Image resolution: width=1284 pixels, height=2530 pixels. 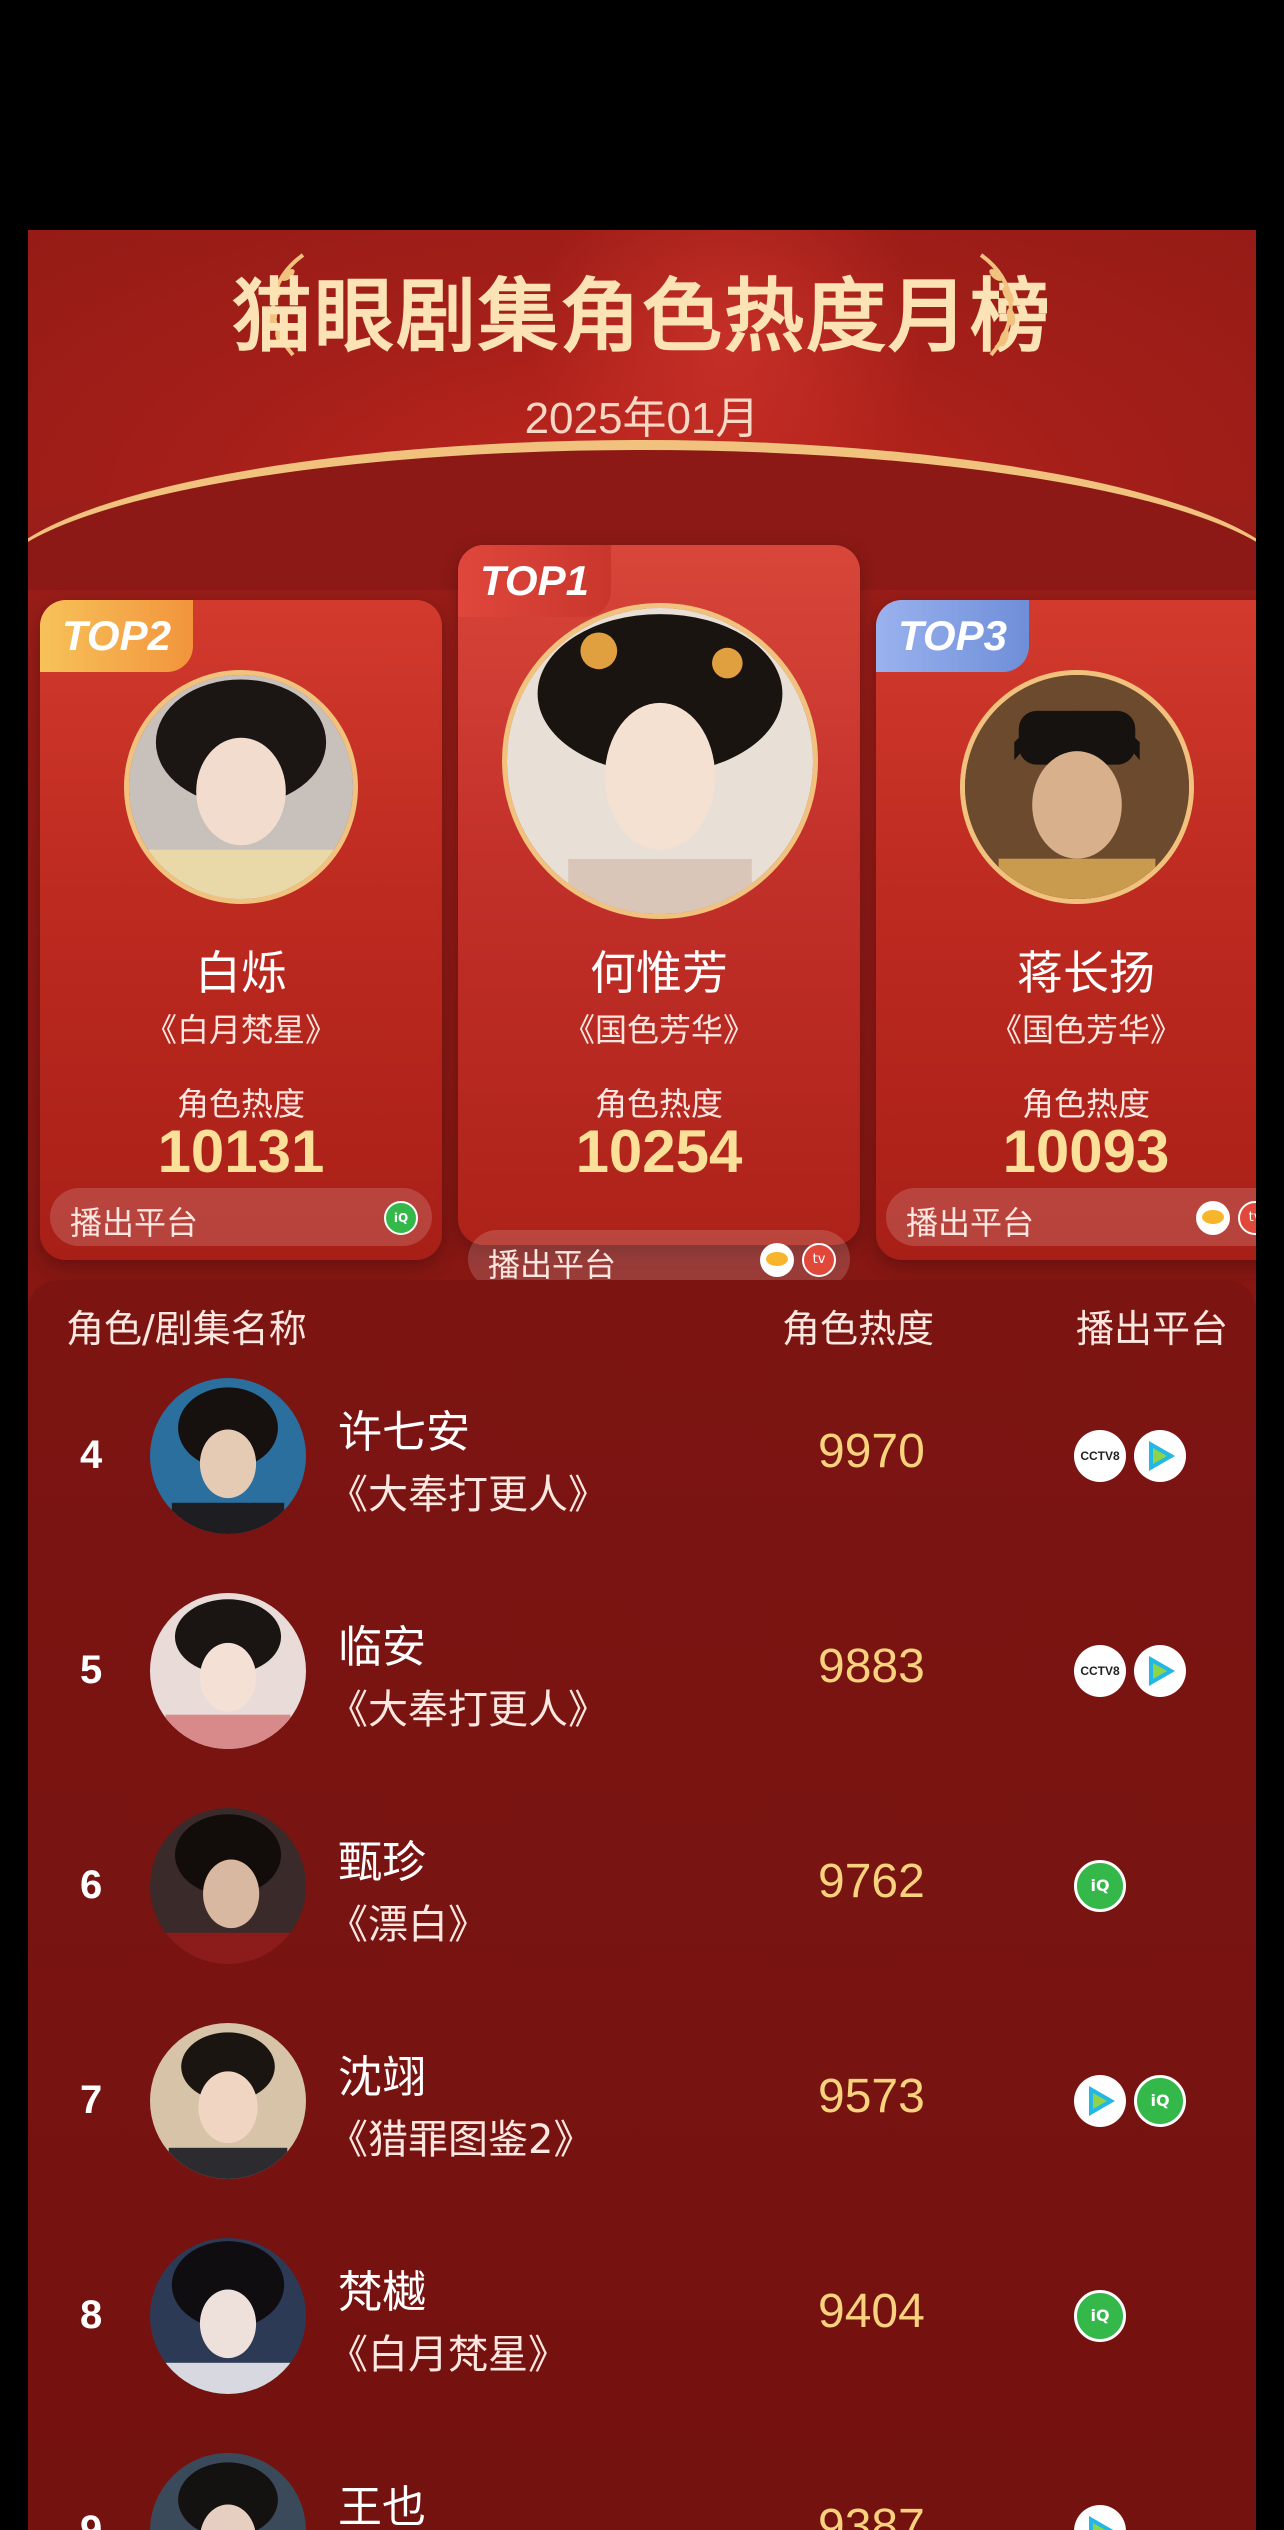 What do you see at coordinates (1066, 930) in the screenshot?
I see `top3-card: TOP3 蒋长扬 《国色芳华》 角色热度 10093 播出平台 tv` at bounding box center [1066, 930].